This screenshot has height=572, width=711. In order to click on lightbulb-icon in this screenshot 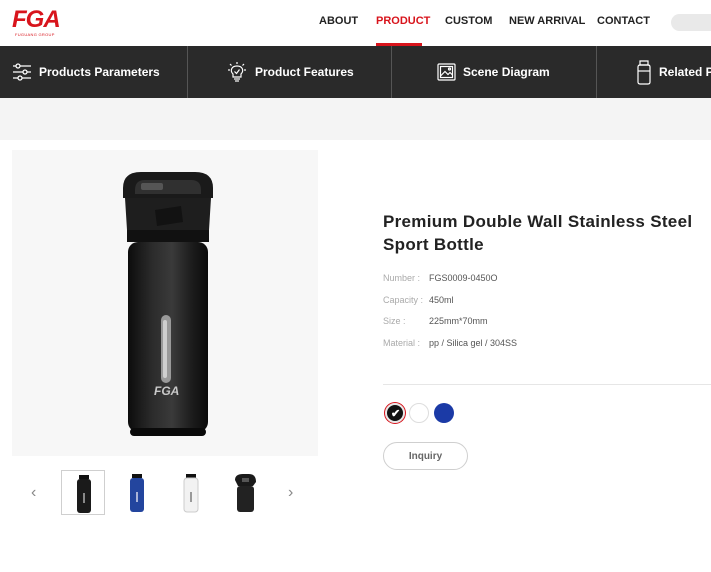, I will do `click(237, 72)`.